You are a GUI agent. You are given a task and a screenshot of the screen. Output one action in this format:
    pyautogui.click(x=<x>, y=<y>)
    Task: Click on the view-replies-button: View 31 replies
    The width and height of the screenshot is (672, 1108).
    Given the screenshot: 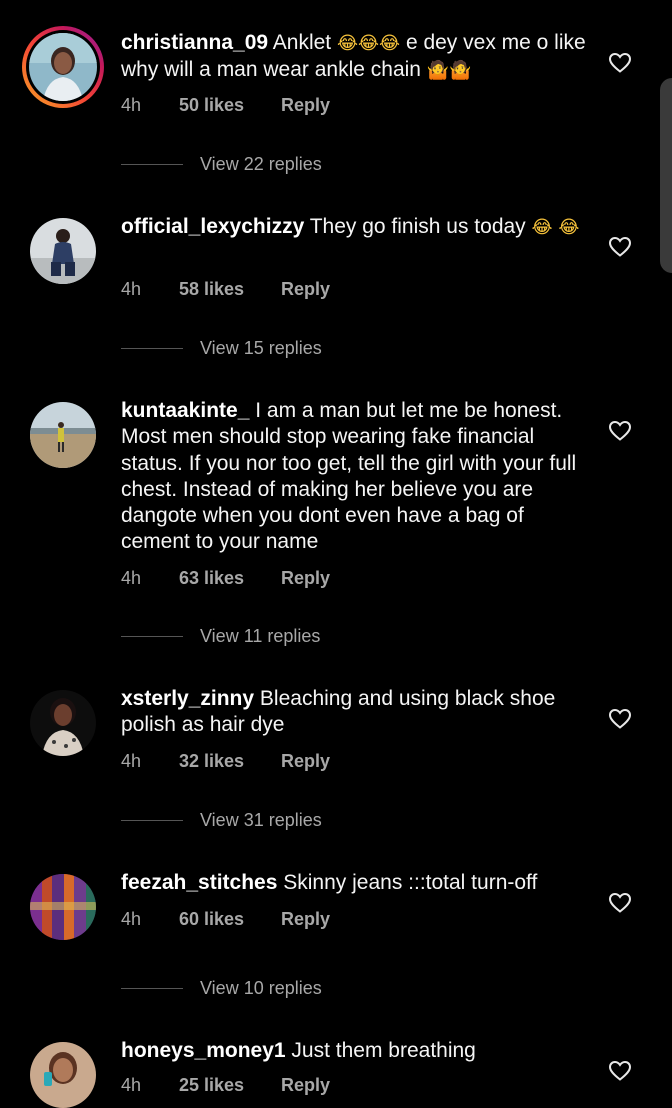 What is the action you would take?
    pyautogui.click(x=271, y=820)
    